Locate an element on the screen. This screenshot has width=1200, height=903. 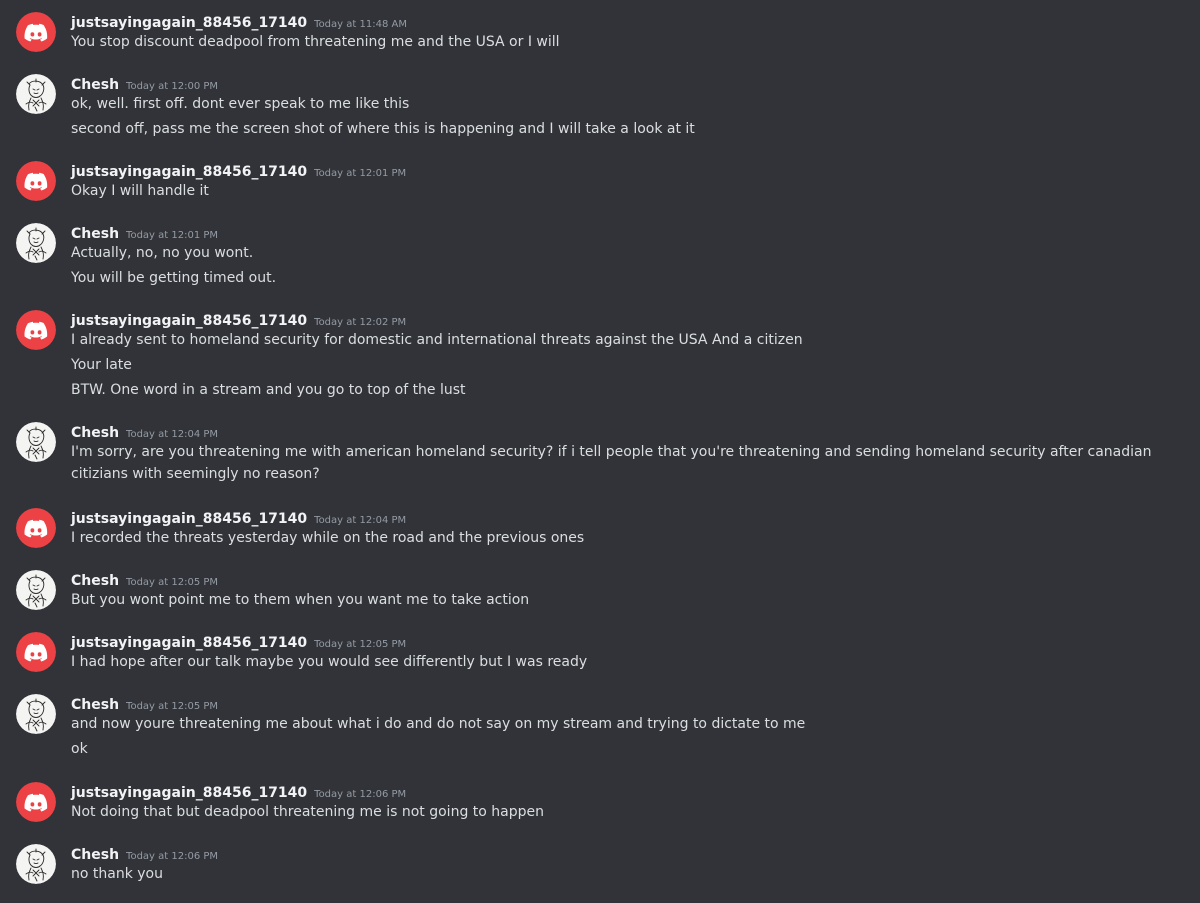
message-header: Chesh Today at 12:06 PM is located at coordinates (144, 854).